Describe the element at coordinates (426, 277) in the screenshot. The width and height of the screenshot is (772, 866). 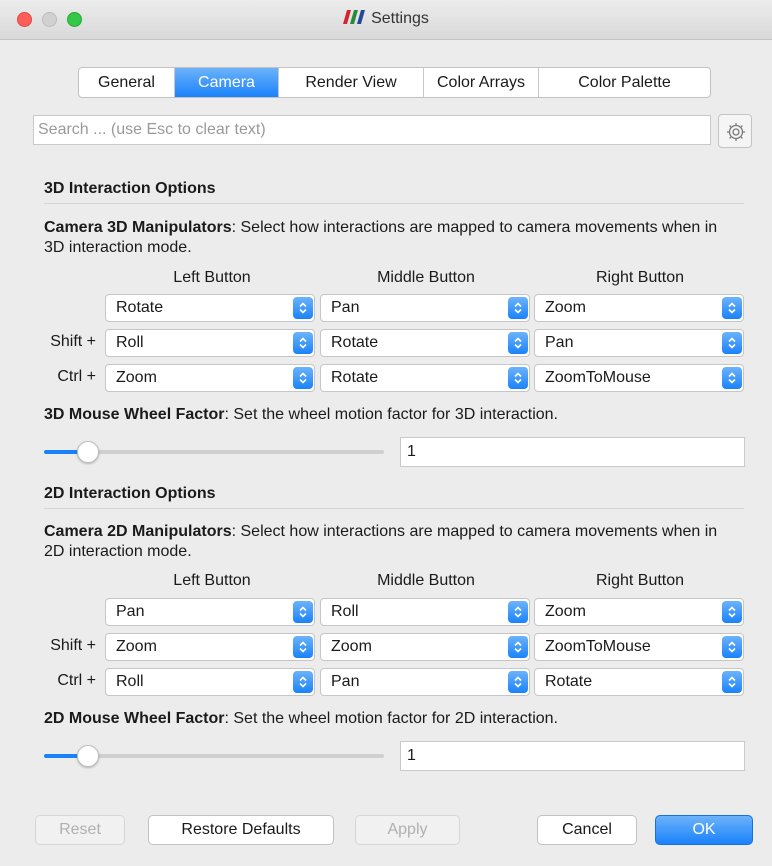
I see `column-header-middle-button-3d: Middle Button` at that location.